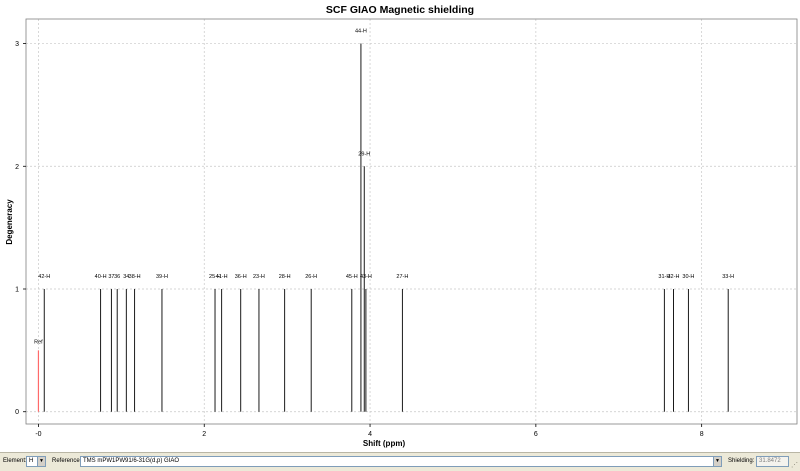 This screenshot has width=800, height=471. I want to click on x-tick-label: 4, so click(370, 434).